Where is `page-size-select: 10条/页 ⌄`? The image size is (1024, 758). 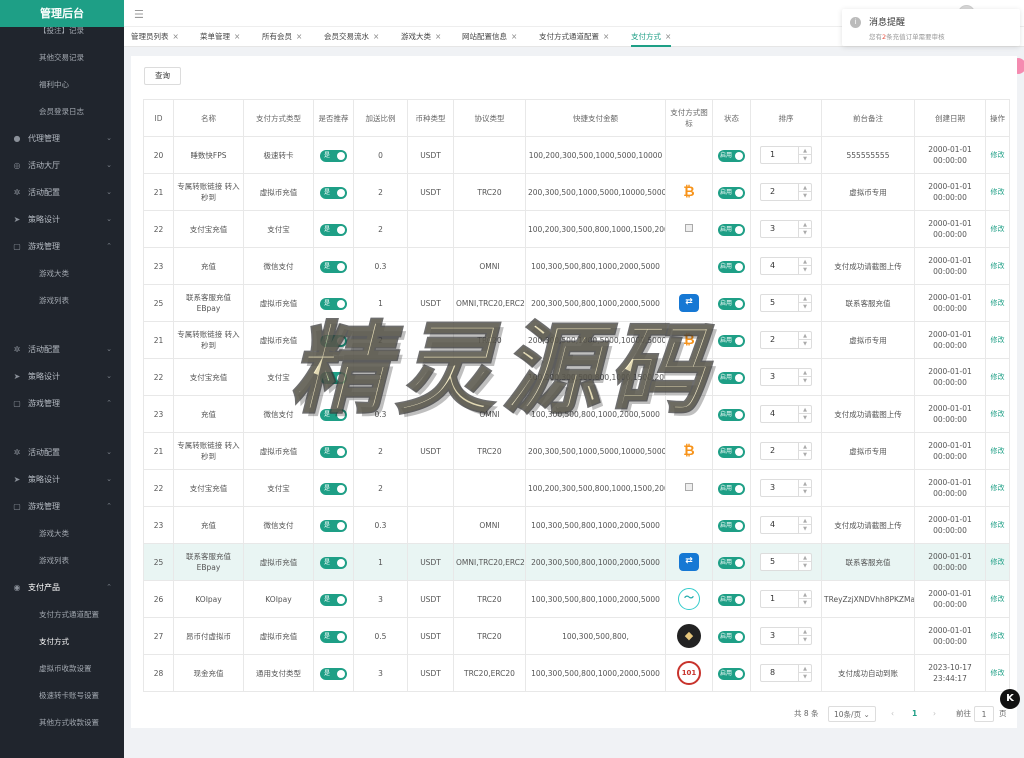
page-size-select: 10条/页 ⌄ is located at coordinates (852, 714).